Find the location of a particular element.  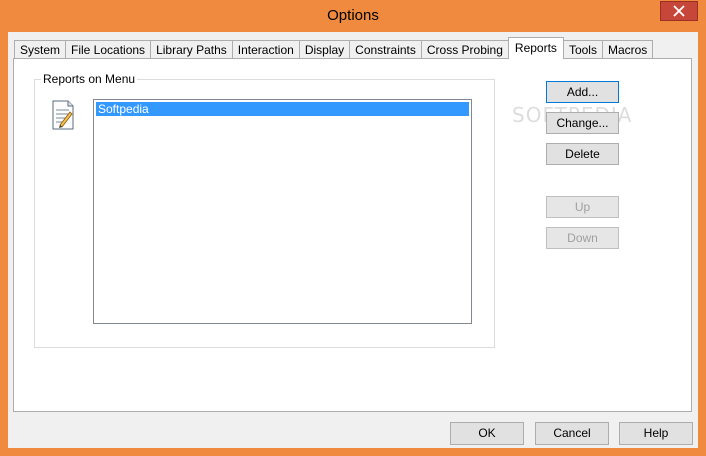

group-label: Reports on Menu is located at coordinates (89, 79).